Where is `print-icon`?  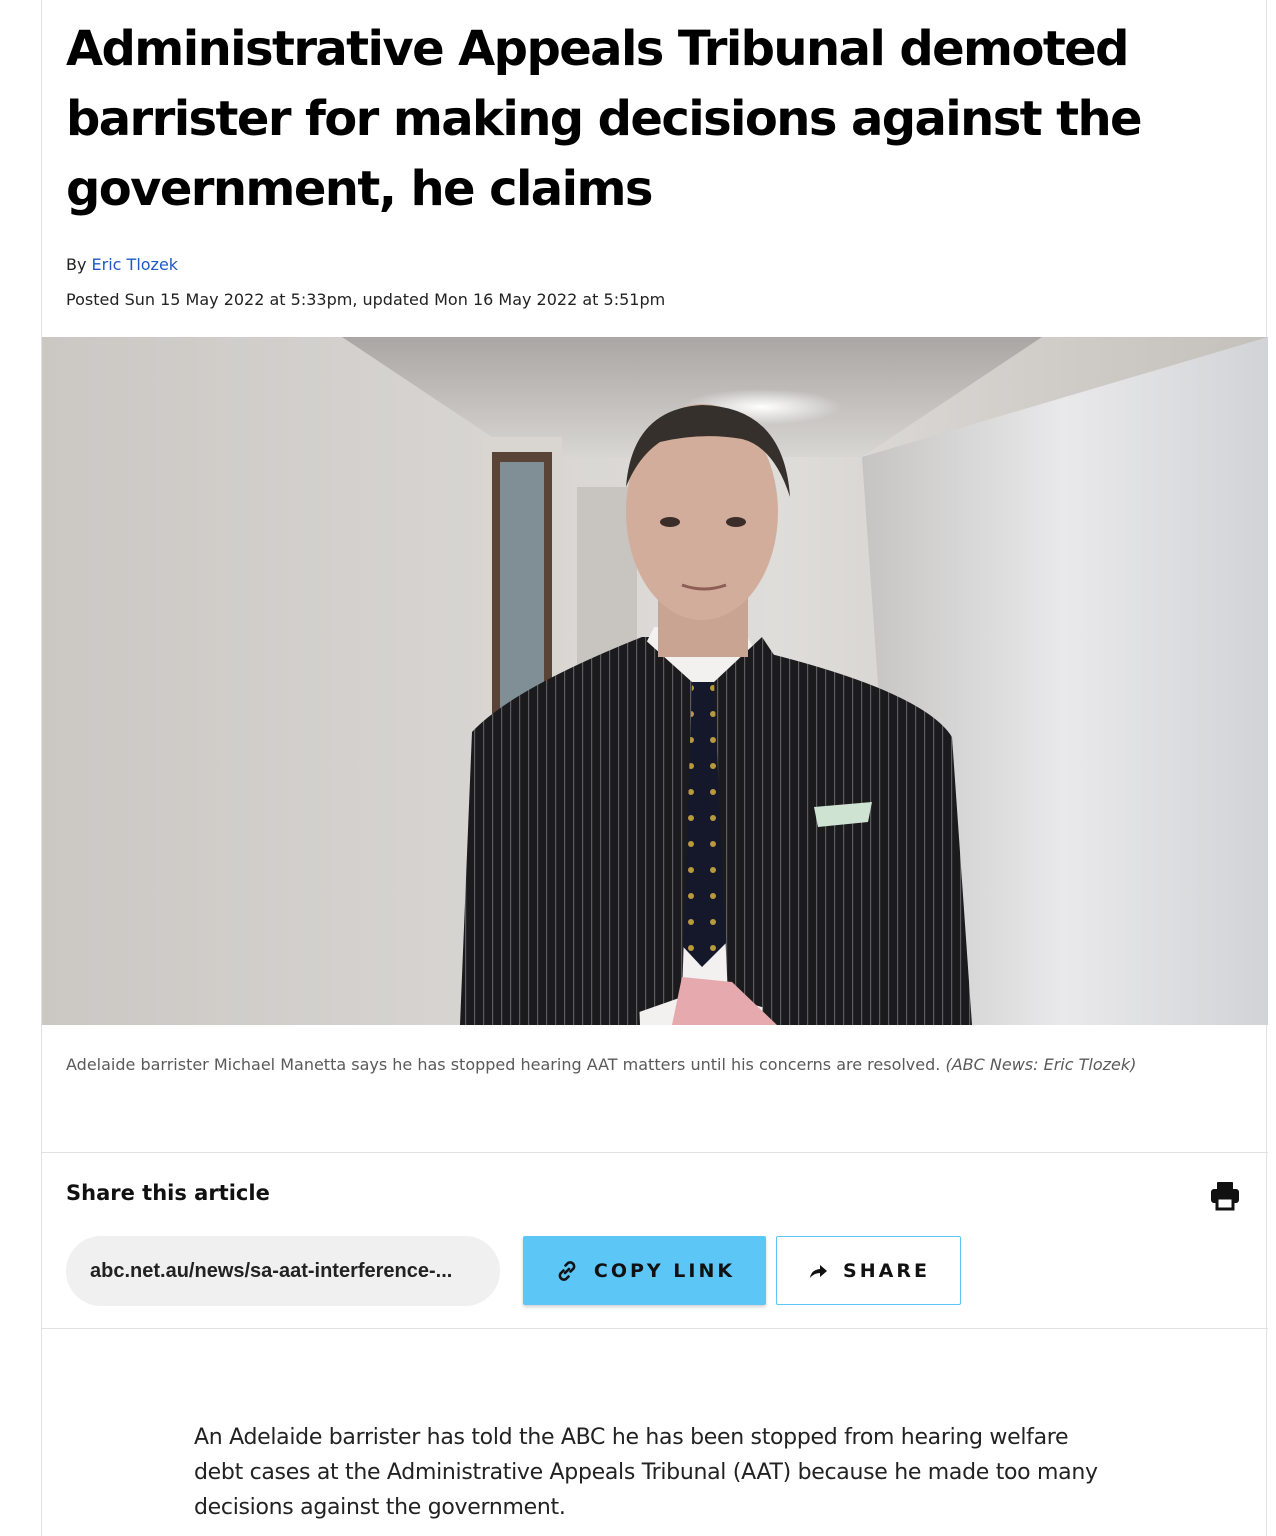
print-icon is located at coordinates (1225, 1196).